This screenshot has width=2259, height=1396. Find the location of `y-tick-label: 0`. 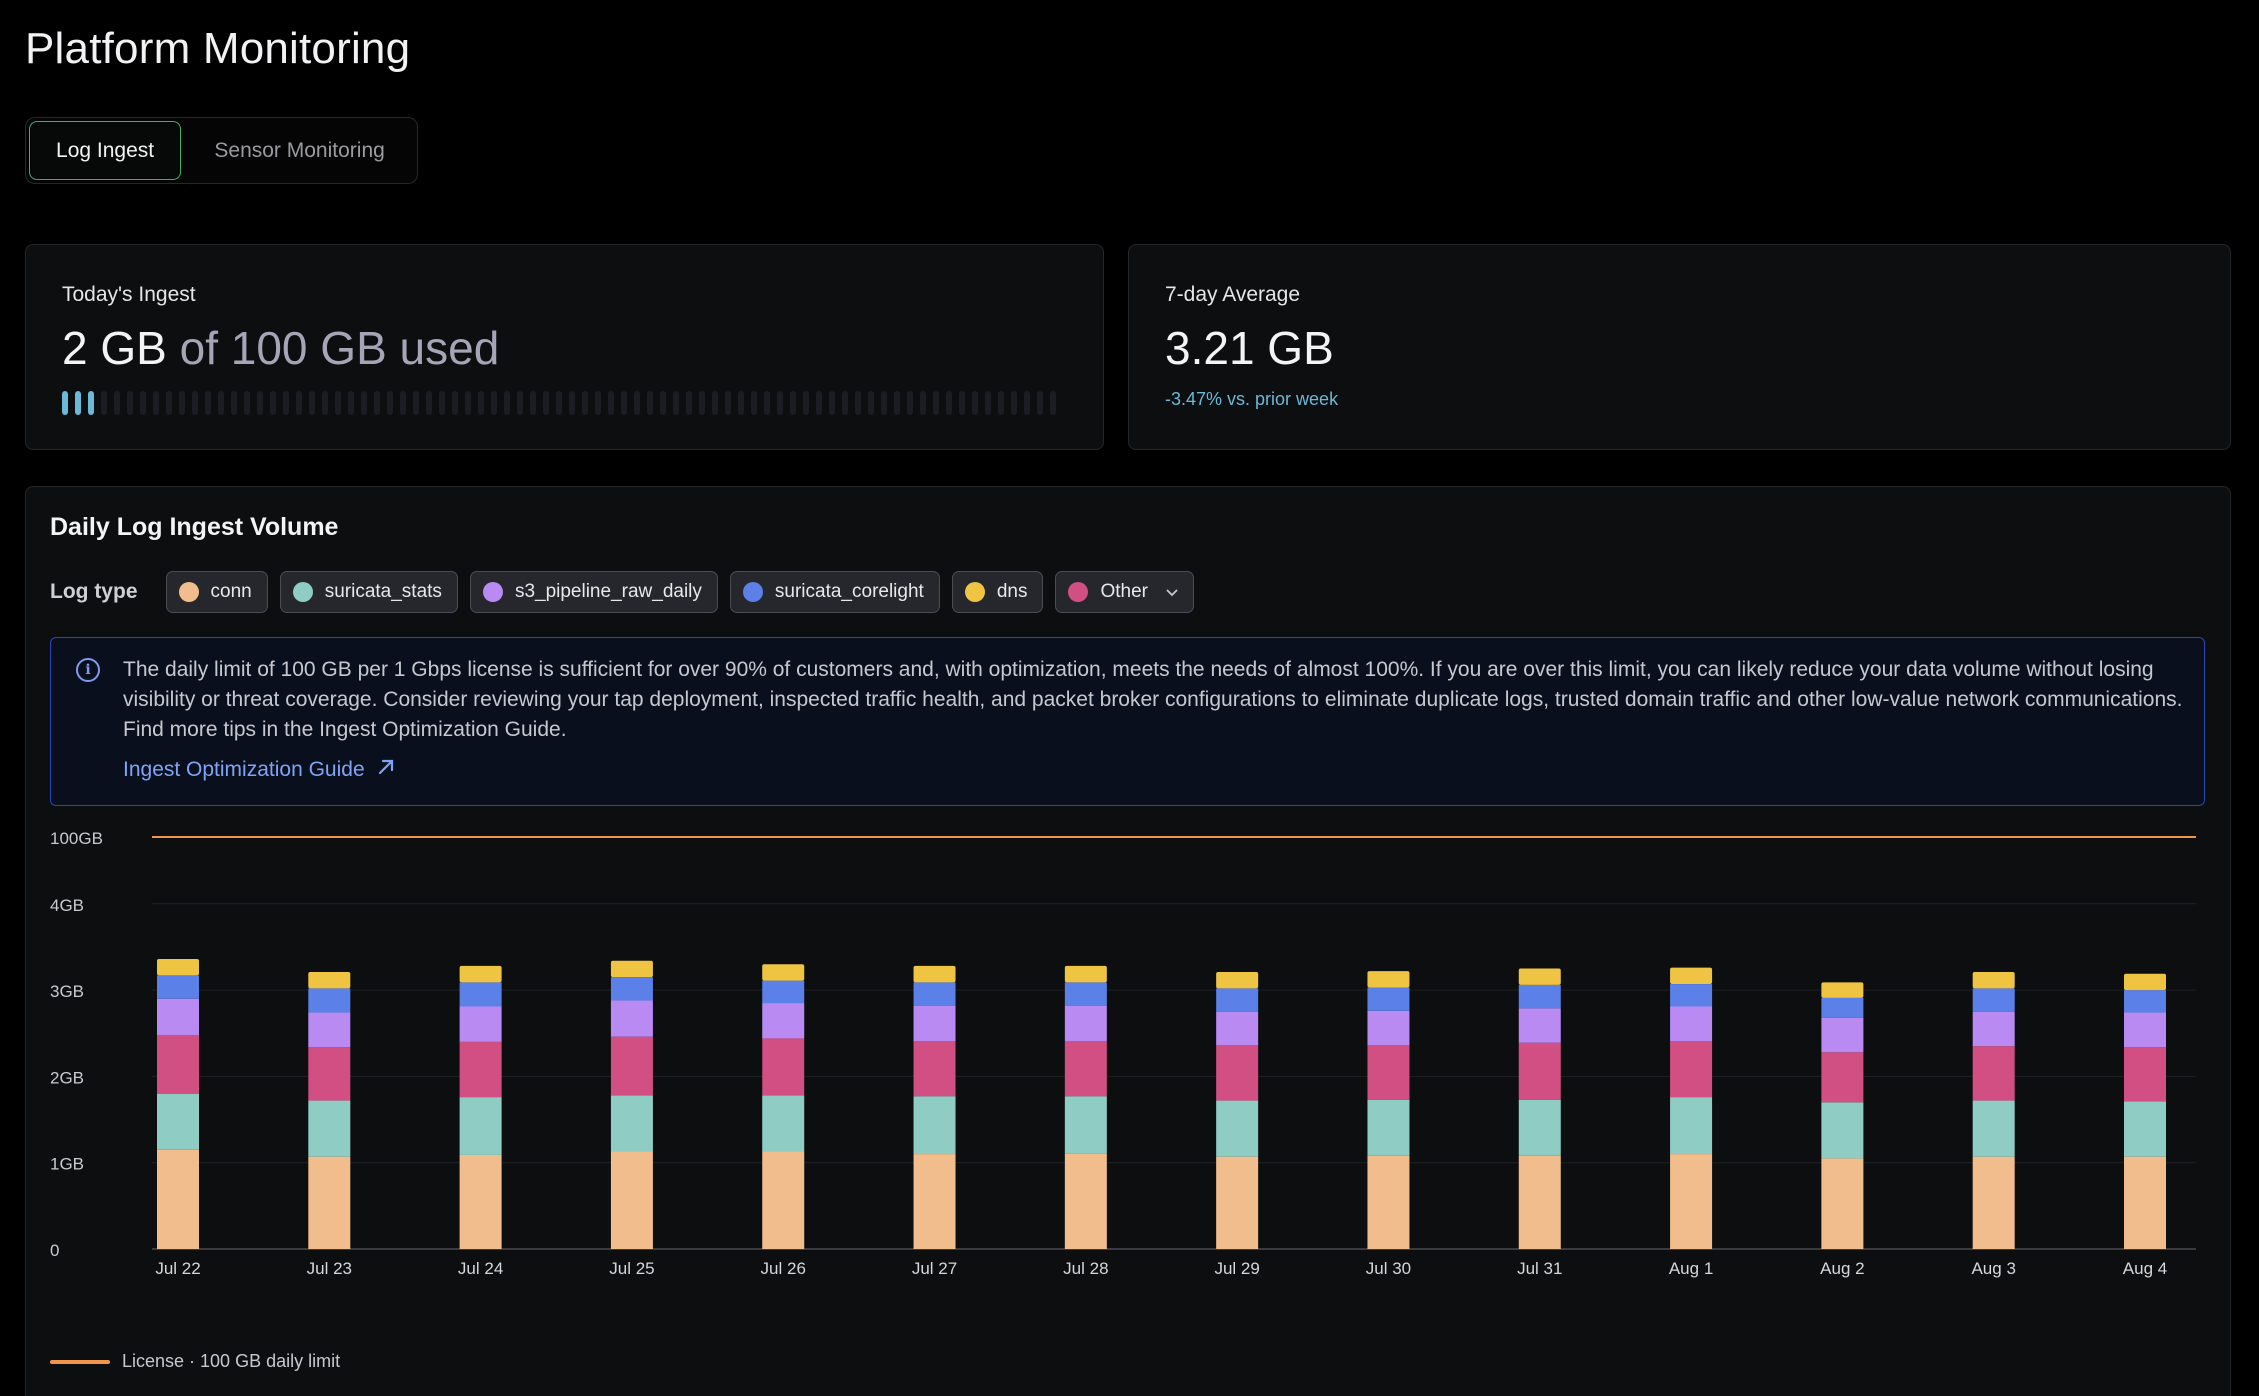

y-tick-label: 0 is located at coordinates (54, 1250).